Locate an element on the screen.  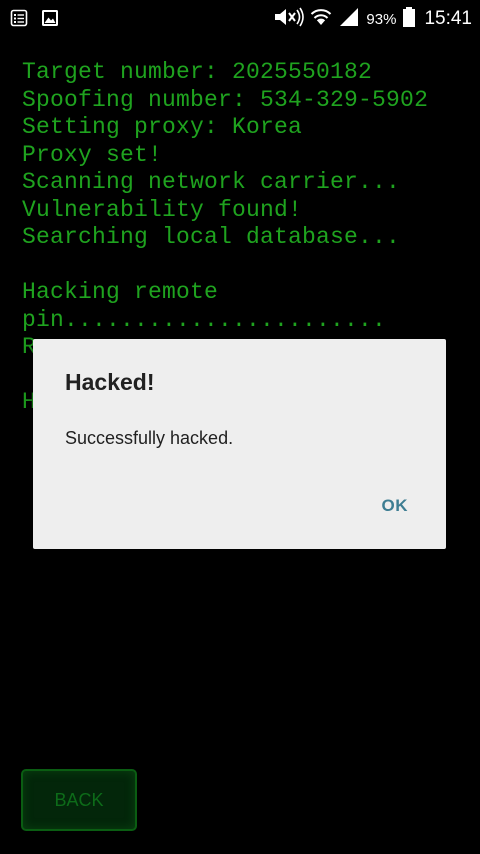
mute-icon is located at coordinates (289, 19).